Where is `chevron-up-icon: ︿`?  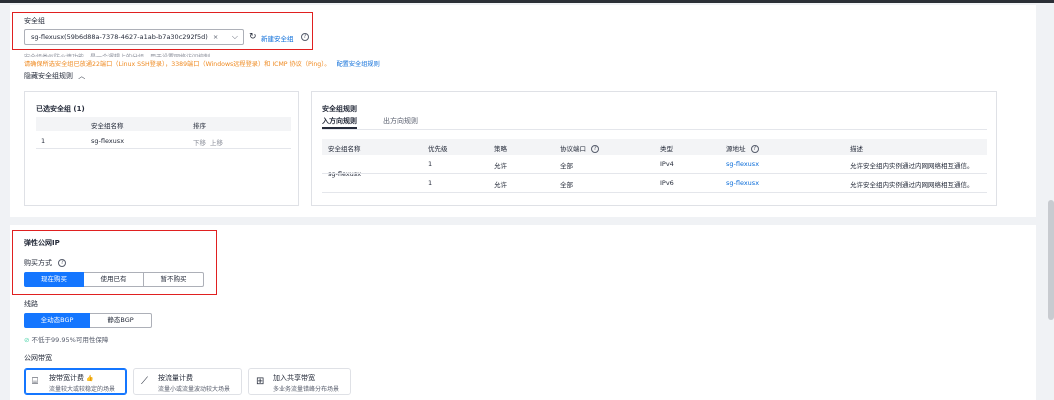 chevron-up-icon: ︿ is located at coordinates (82, 76).